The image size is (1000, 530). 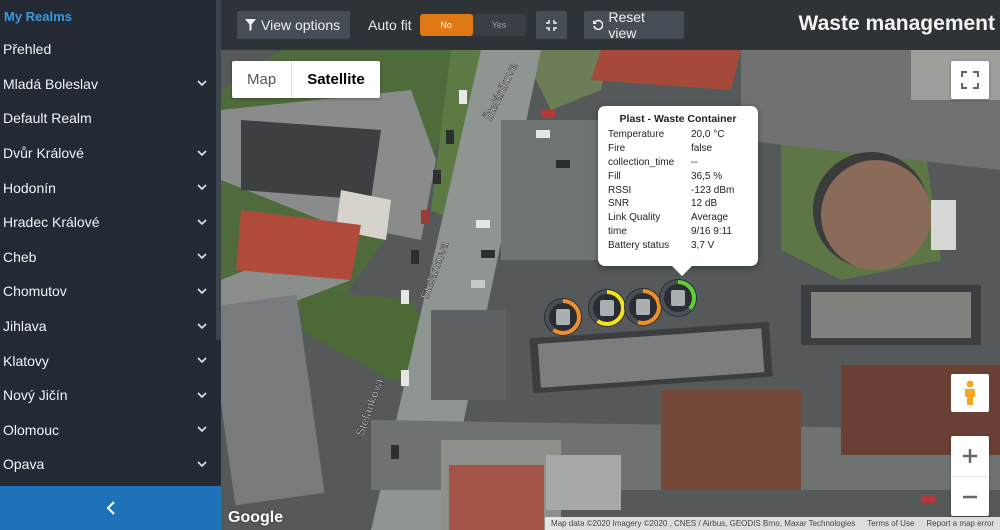 What do you see at coordinates (261, 79) in the screenshot?
I see `map-type-map: Map` at bounding box center [261, 79].